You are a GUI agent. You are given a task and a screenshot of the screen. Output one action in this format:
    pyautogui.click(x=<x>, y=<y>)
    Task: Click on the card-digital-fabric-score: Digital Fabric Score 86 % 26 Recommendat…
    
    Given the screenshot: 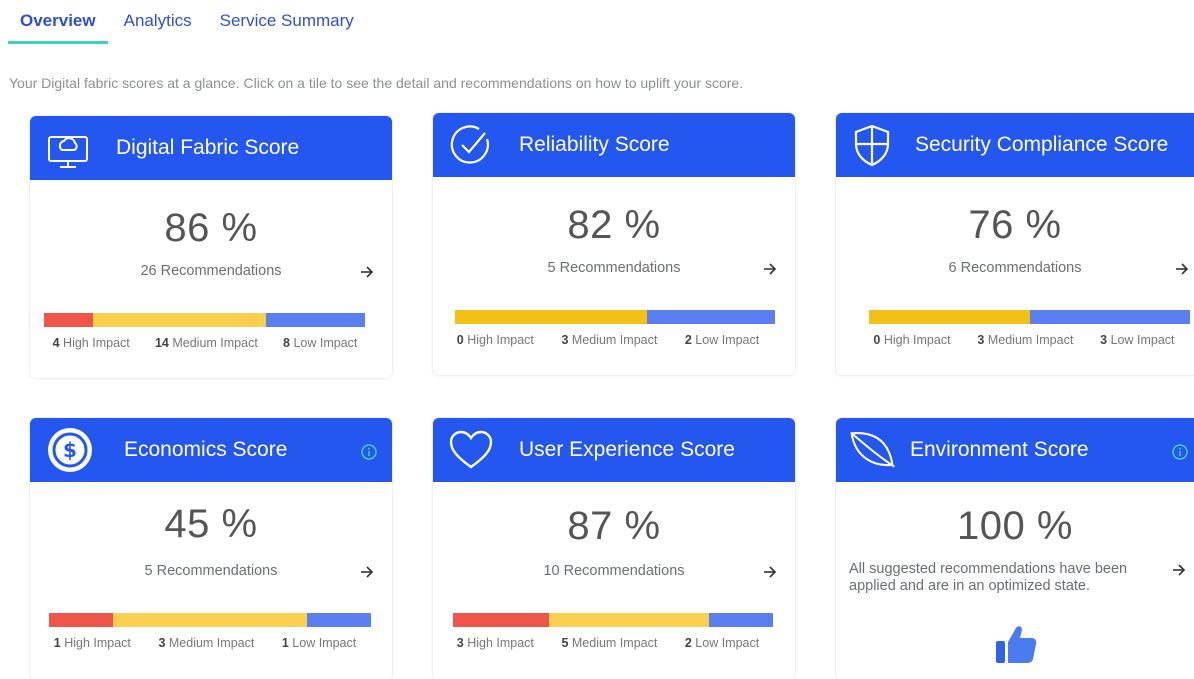 What is the action you would take?
    pyautogui.click(x=211, y=247)
    